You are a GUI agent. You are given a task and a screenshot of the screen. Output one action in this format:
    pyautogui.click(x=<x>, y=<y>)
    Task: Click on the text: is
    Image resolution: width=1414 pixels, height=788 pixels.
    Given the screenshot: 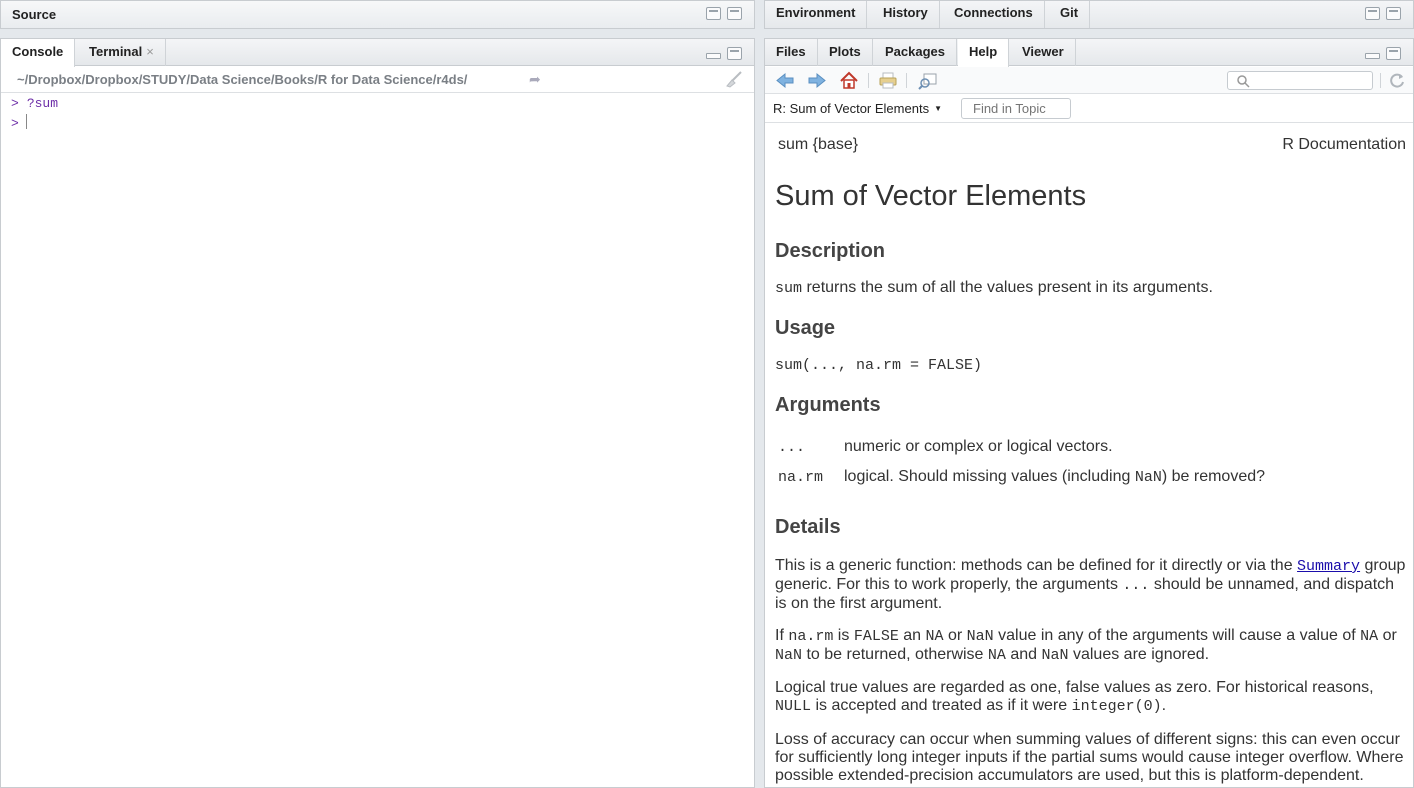 What is the action you would take?
    pyautogui.click(x=843, y=635)
    